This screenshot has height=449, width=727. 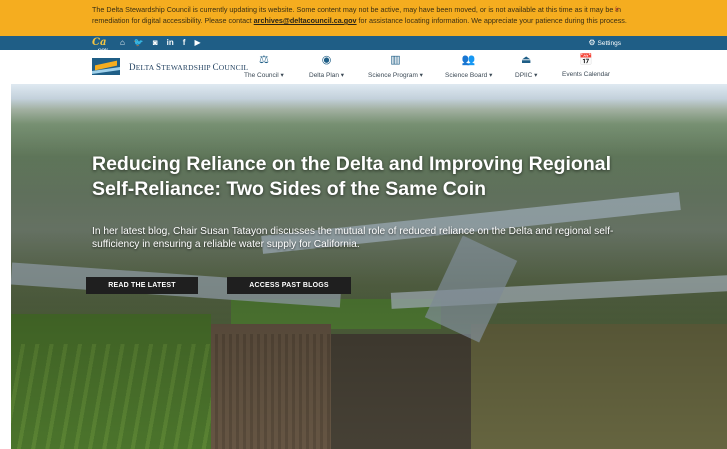 I want to click on nav-label: Delta Plan ▾, so click(x=327, y=75).